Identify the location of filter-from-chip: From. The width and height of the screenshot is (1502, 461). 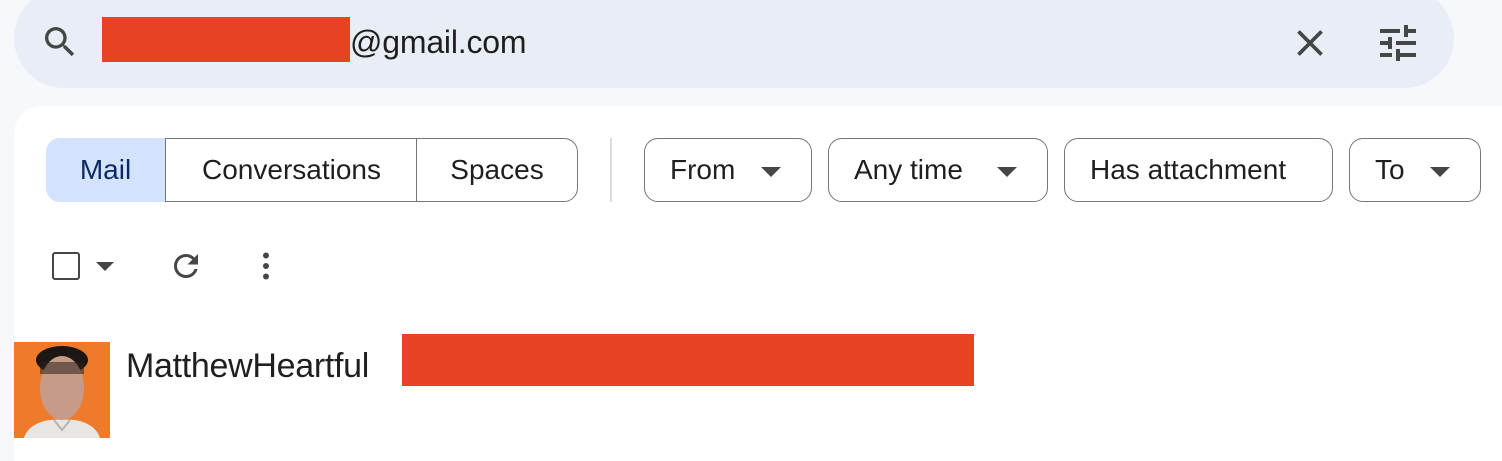
(728, 170).